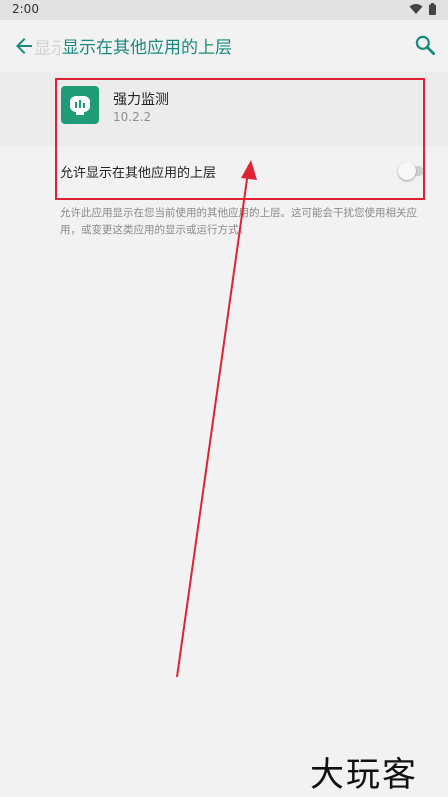  I want to click on search-icon, so click(425, 45).